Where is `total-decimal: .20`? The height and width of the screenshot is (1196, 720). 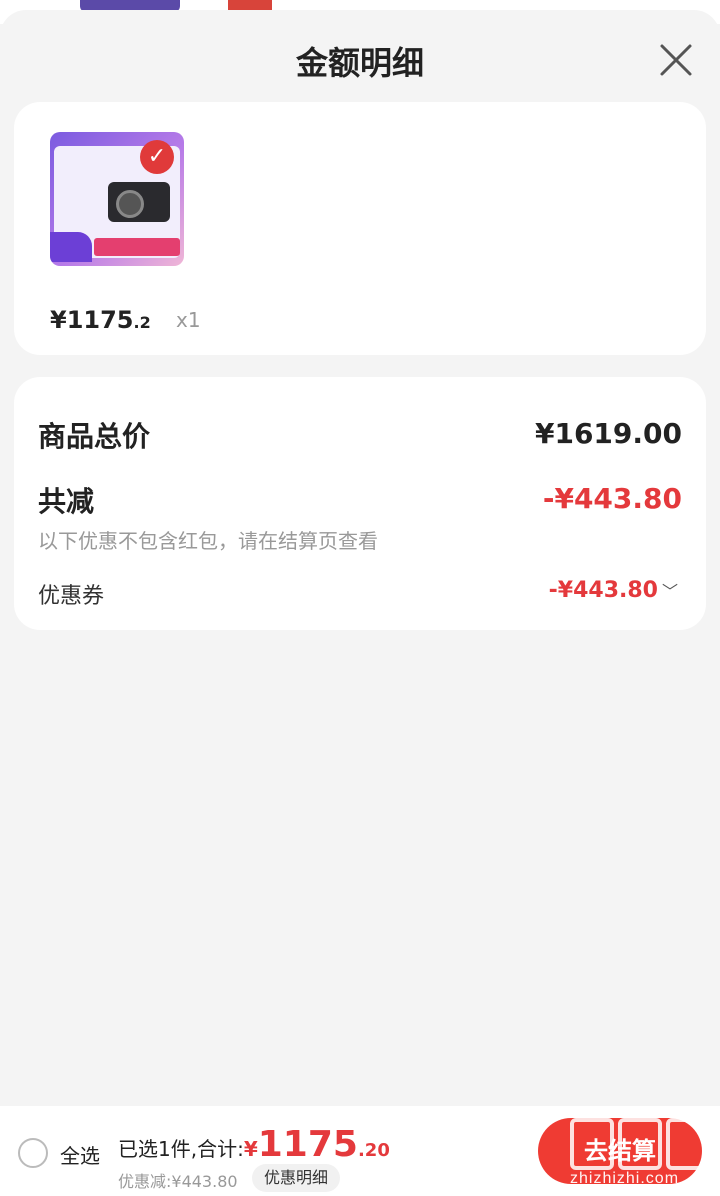 total-decimal: .20 is located at coordinates (373, 1150).